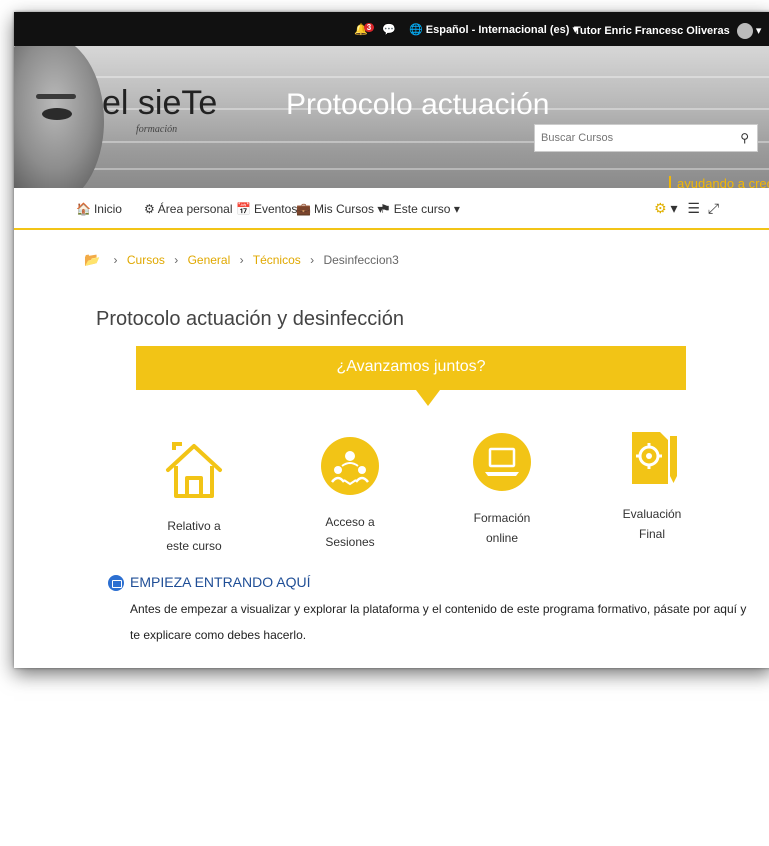 Image resolution: width=769 pixels, height=846 pixels. Describe the element at coordinates (194, 470) in the screenshot. I see `house-icon` at that location.